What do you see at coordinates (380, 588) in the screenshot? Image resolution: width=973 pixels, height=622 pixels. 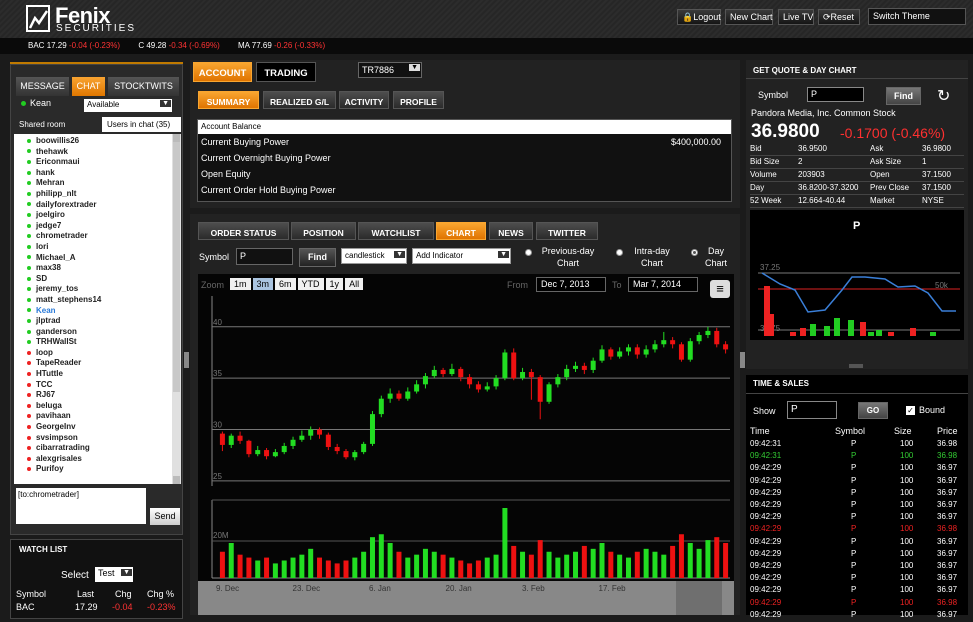 I see `x-axis-label: 6. Jan` at bounding box center [380, 588].